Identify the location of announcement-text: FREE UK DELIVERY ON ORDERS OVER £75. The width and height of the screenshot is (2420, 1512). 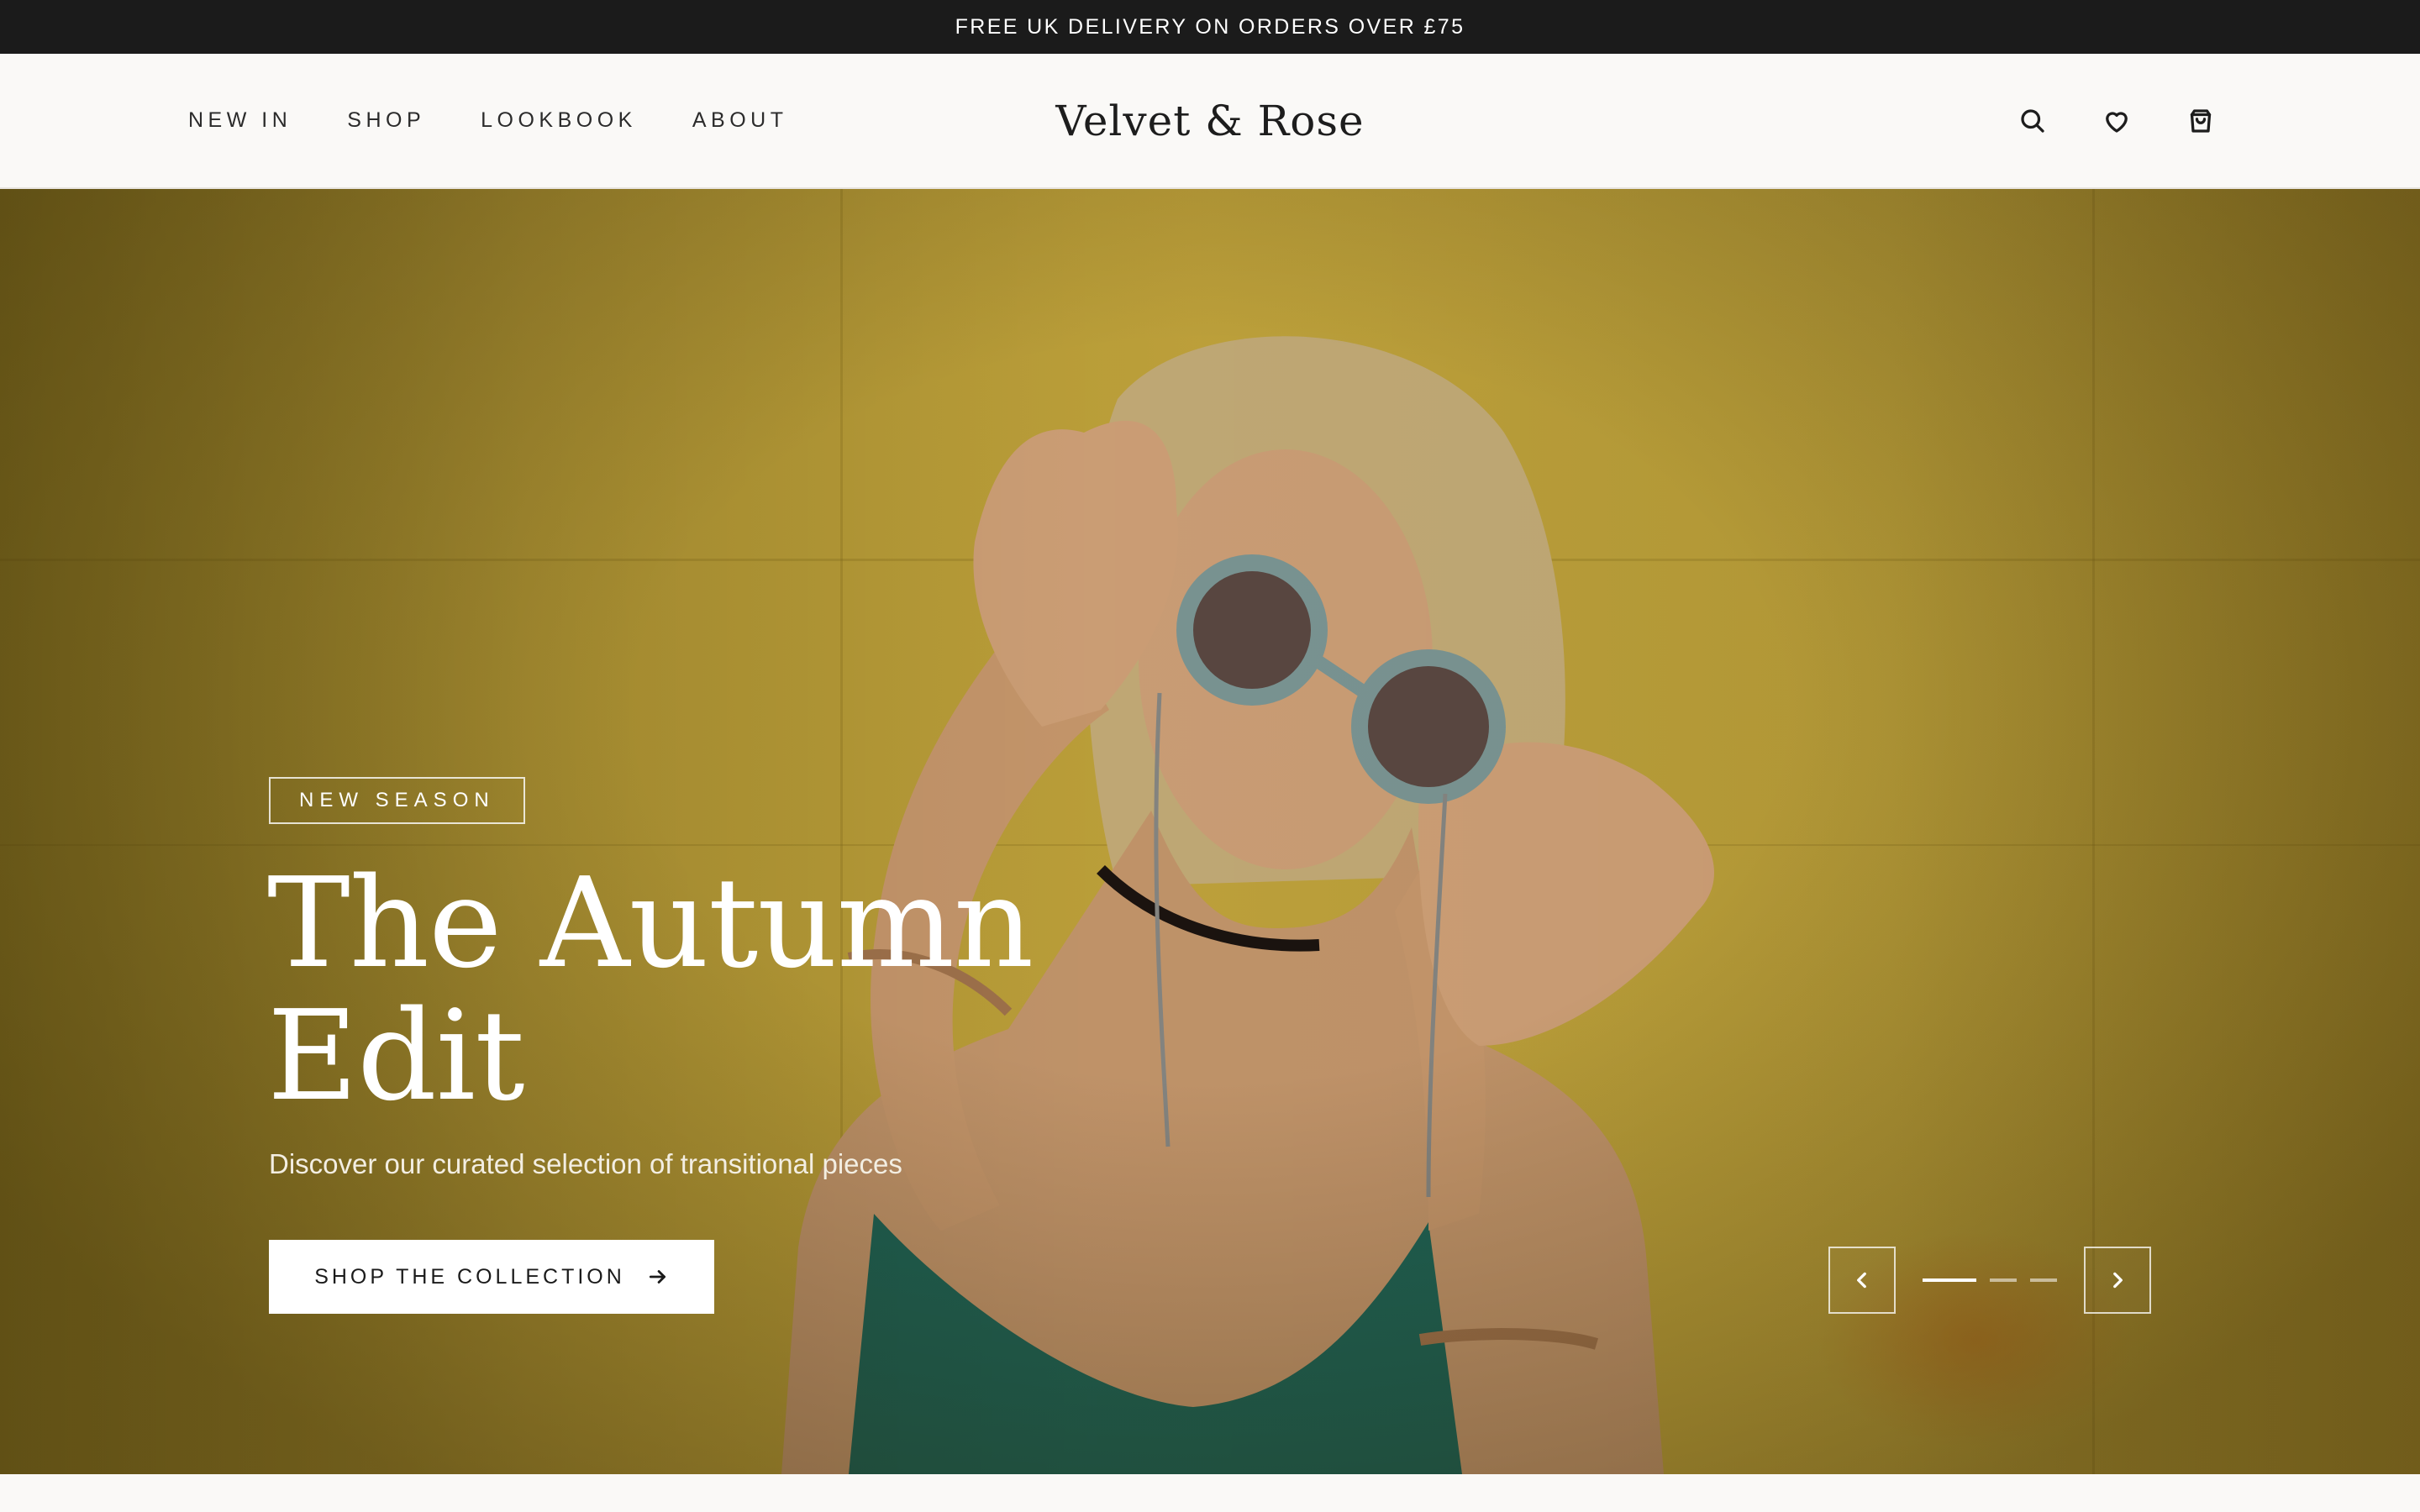
(1210, 26).